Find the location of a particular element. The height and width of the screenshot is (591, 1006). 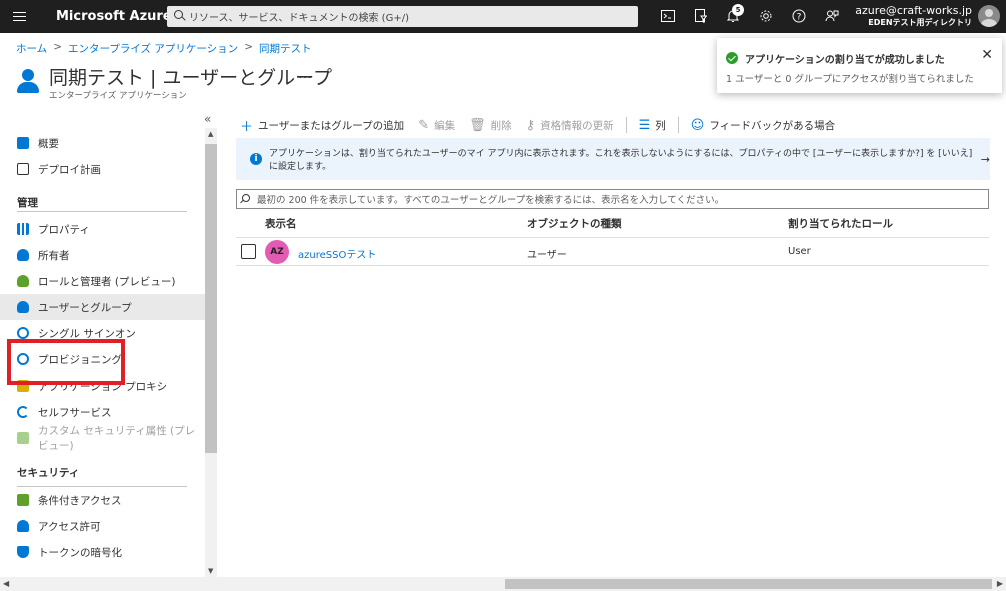

user-name-link: azureSSOテスト is located at coordinates (337, 253).